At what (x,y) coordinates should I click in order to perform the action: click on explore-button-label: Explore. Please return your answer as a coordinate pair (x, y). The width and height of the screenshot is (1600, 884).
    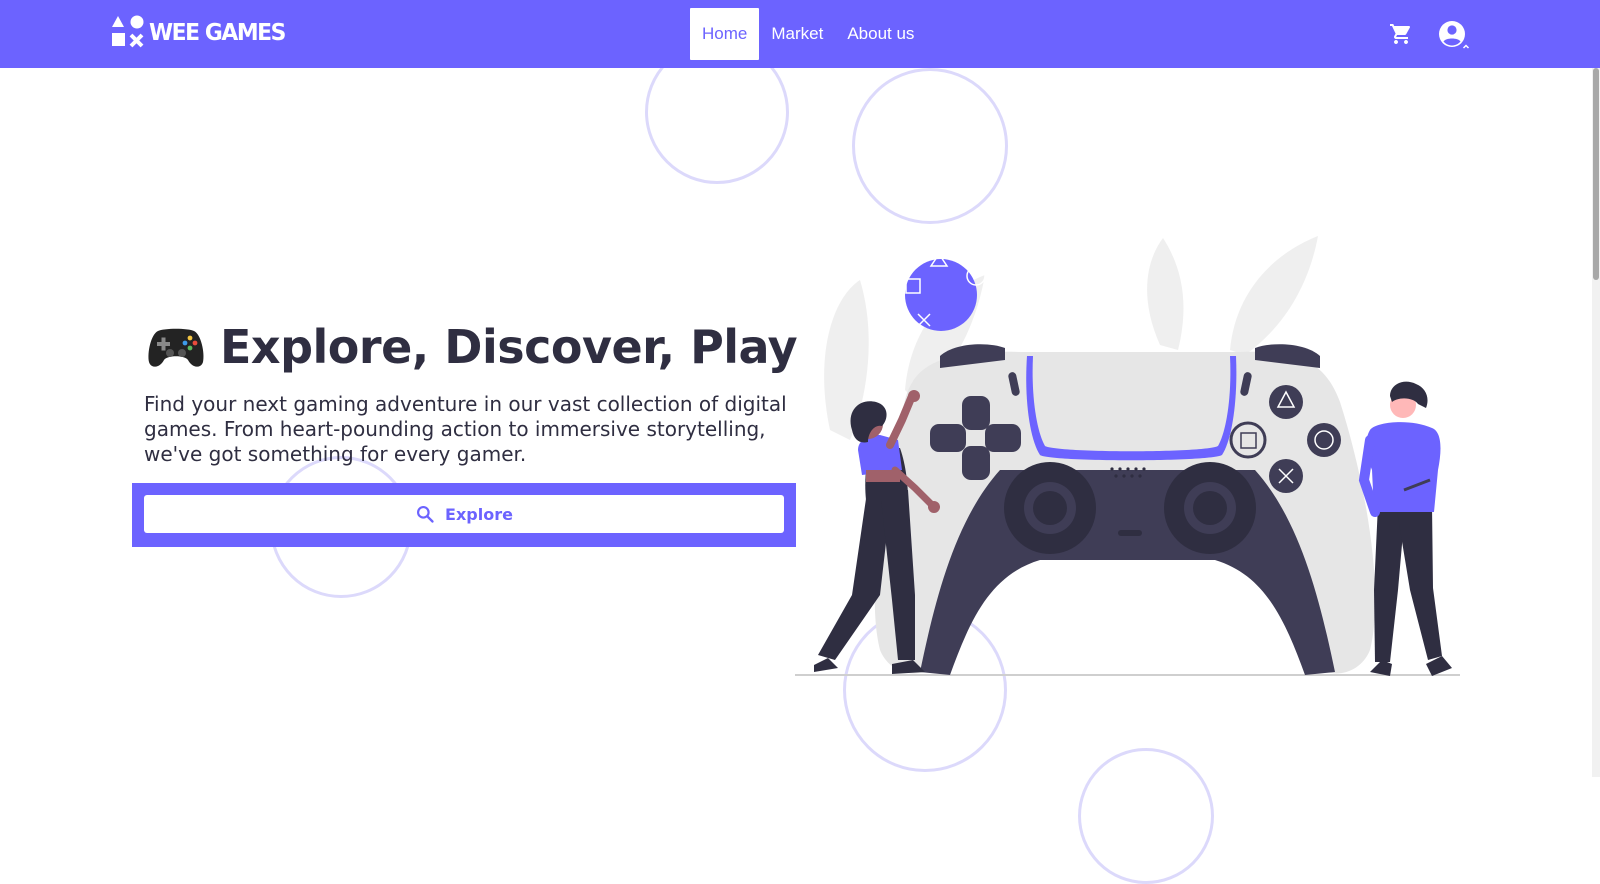
    Looking at the image, I should click on (479, 514).